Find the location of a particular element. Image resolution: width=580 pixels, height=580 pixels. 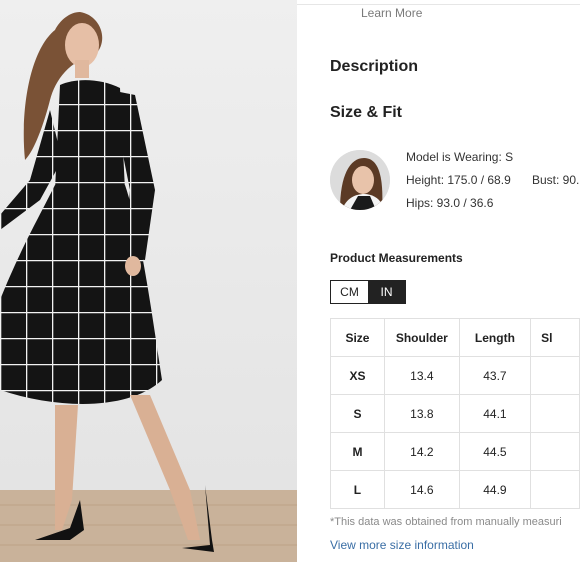

row-shoulder: 14.2 is located at coordinates (421, 451).